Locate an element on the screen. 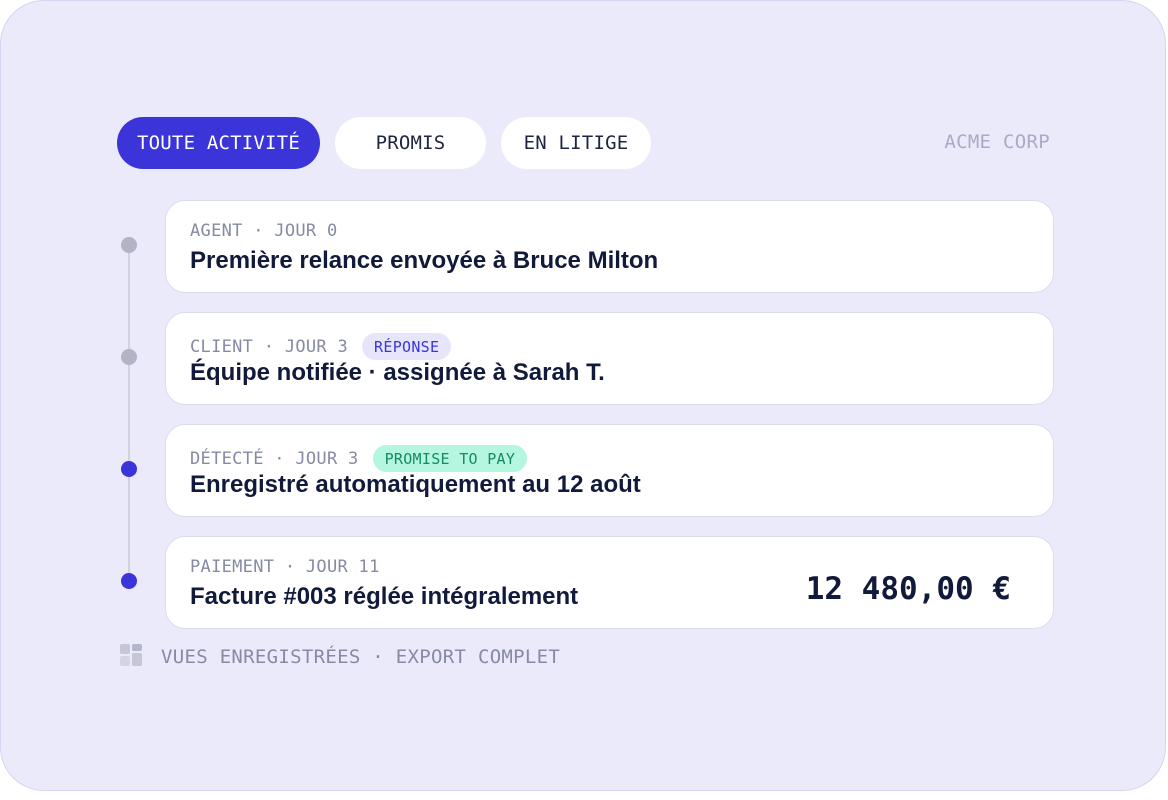 This screenshot has height=800, width=1168. event-meta-text: PAIEMENT · JOUR 11 is located at coordinates (285, 567).